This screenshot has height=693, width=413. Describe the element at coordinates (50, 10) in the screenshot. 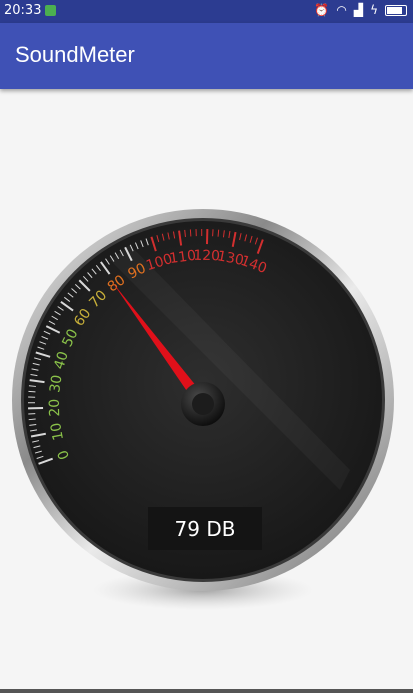

I see `android-notification-icon` at that location.